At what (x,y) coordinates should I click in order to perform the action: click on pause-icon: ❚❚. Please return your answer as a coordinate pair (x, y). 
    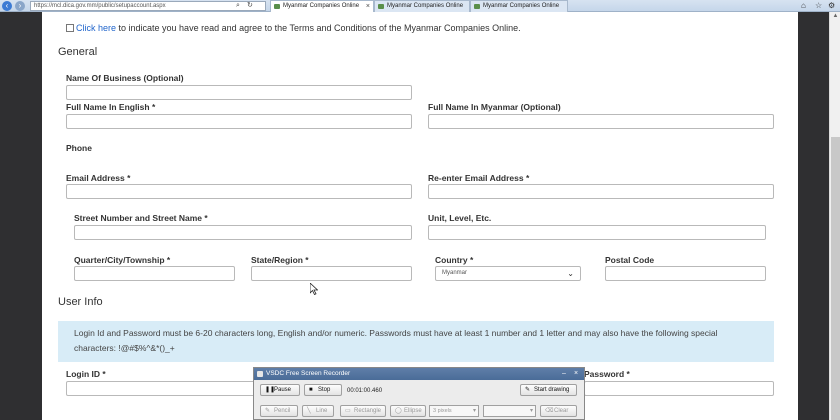
    Looking at the image, I should click on (270, 390).